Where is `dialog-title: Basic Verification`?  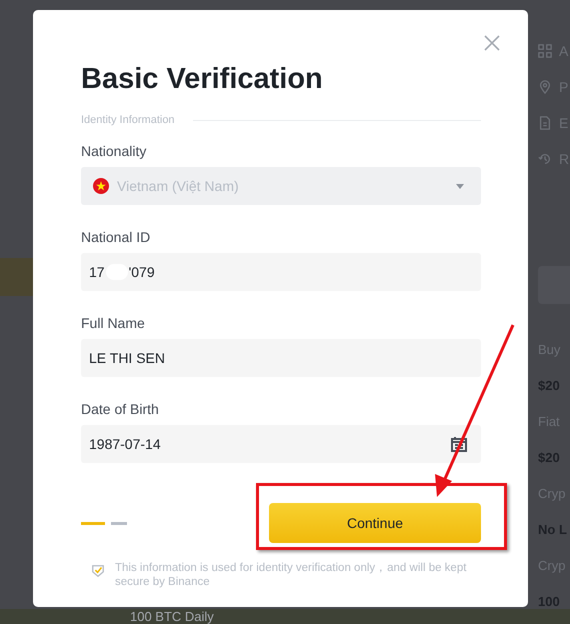
dialog-title: Basic Verification is located at coordinates (202, 79).